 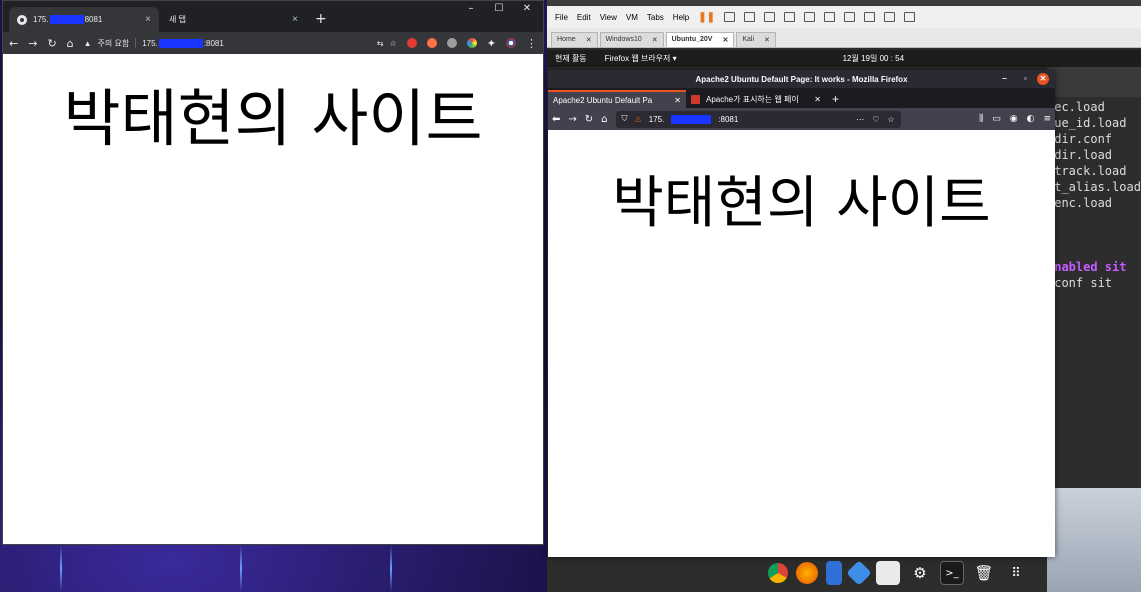 I want to click on fullscreen-icon, so click(x=850, y=17).